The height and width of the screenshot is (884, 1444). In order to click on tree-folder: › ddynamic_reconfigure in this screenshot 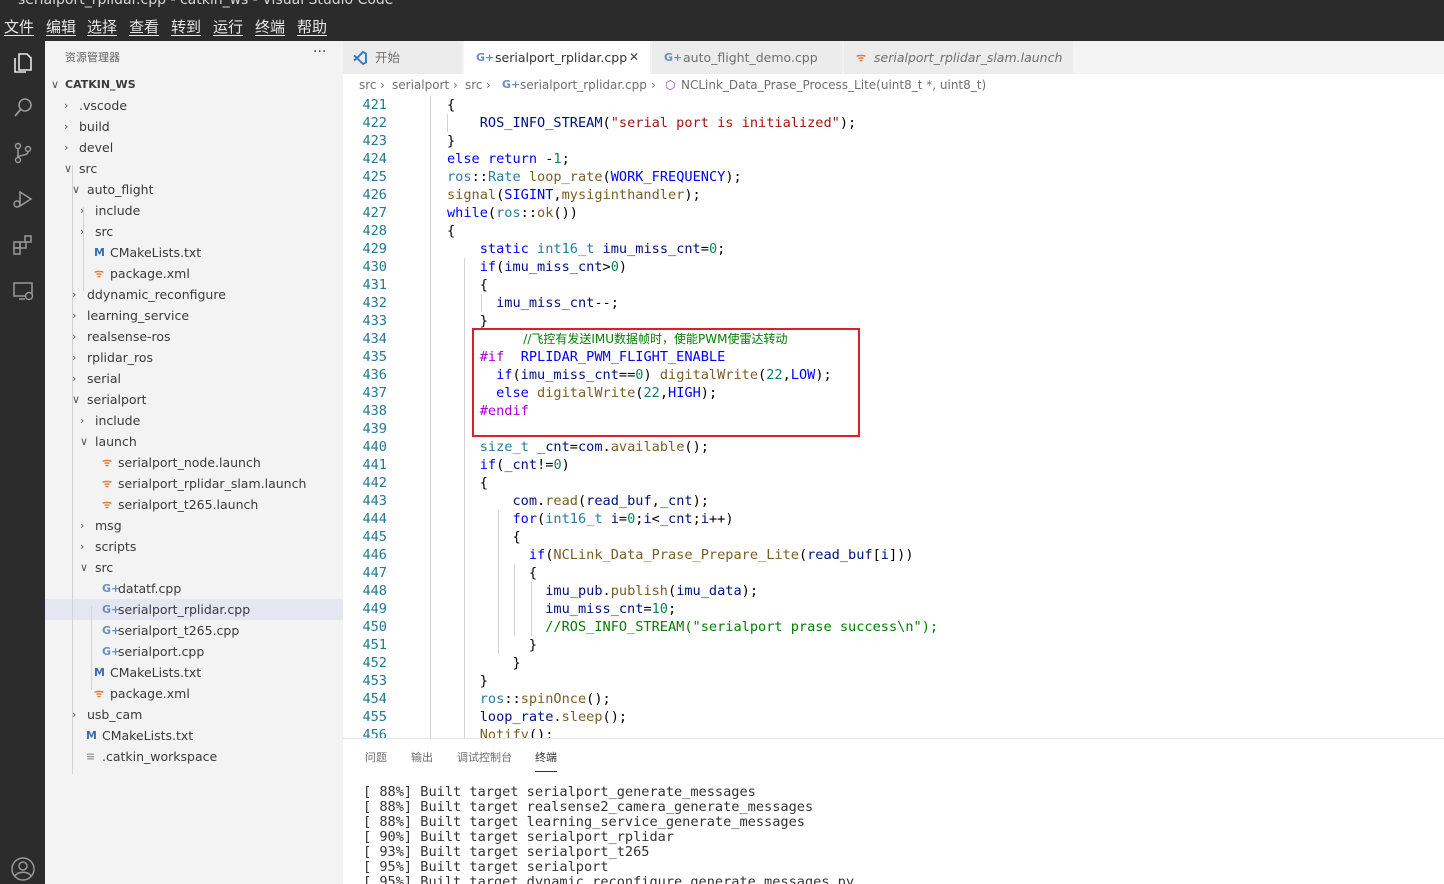, I will do `click(194, 294)`.